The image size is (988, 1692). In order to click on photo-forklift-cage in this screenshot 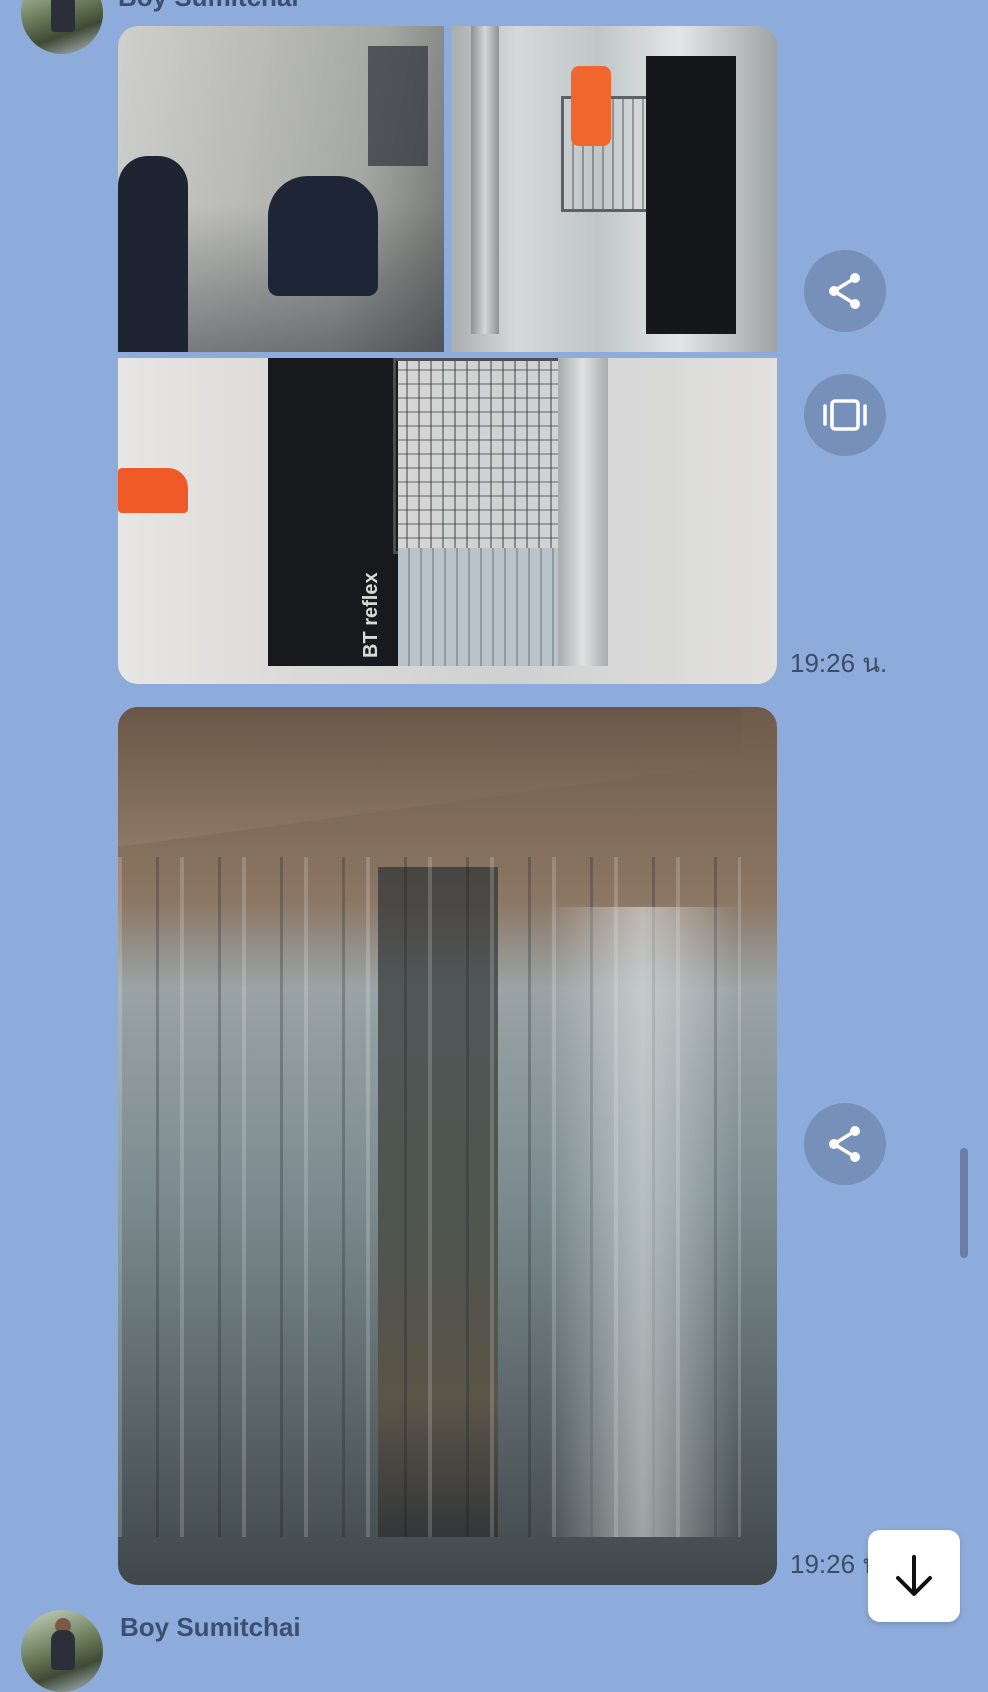, I will do `click(614, 189)`.